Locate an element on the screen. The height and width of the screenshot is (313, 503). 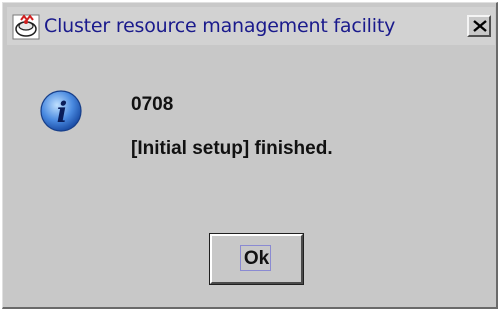
close-icon is located at coordinates (480, 26).